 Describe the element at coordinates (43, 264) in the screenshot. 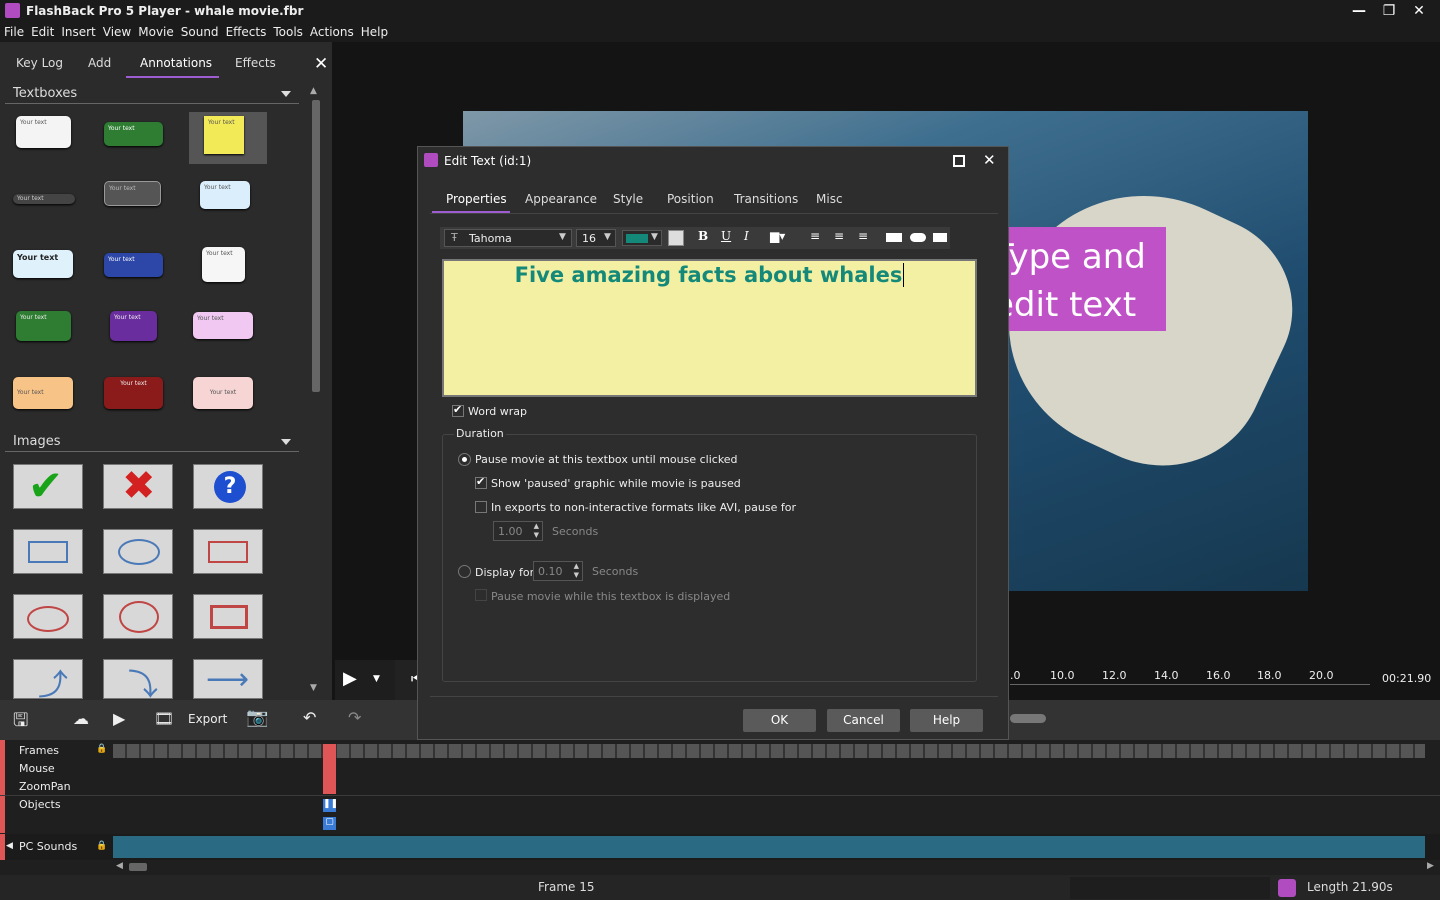

I see `textbox-blue-bold: Your text` at that location.